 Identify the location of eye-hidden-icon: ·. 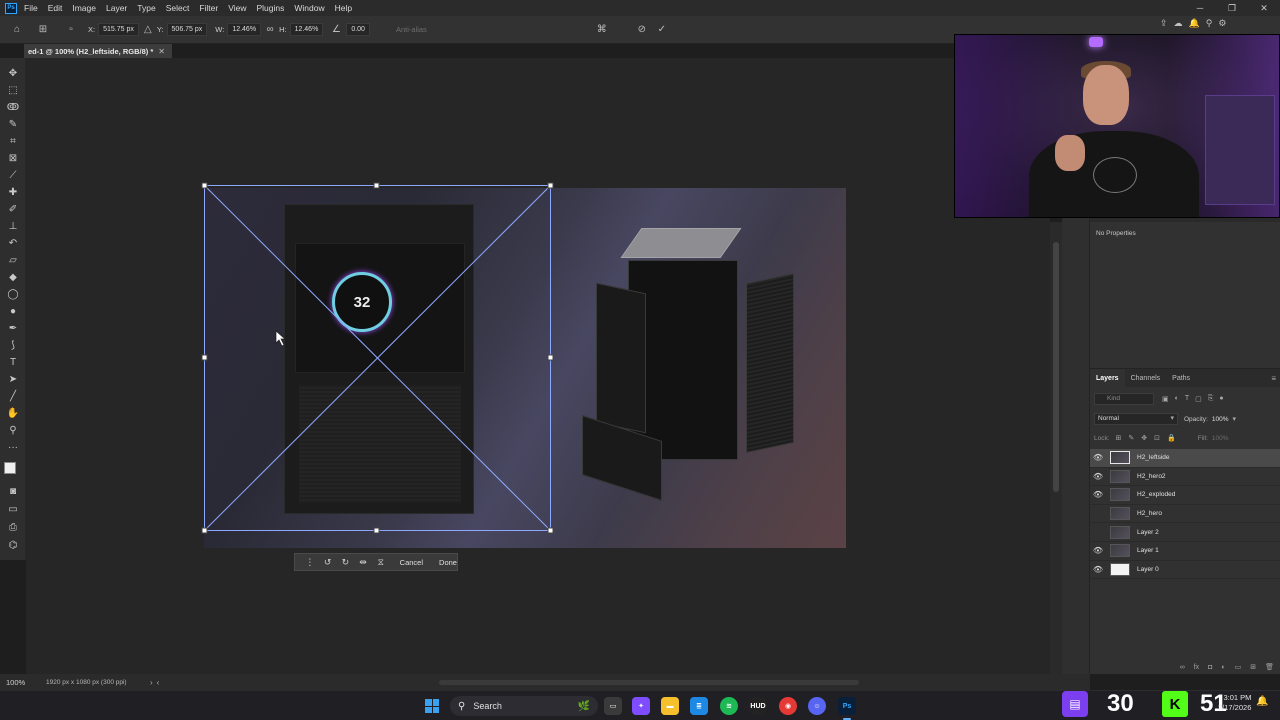
(1098, 513).